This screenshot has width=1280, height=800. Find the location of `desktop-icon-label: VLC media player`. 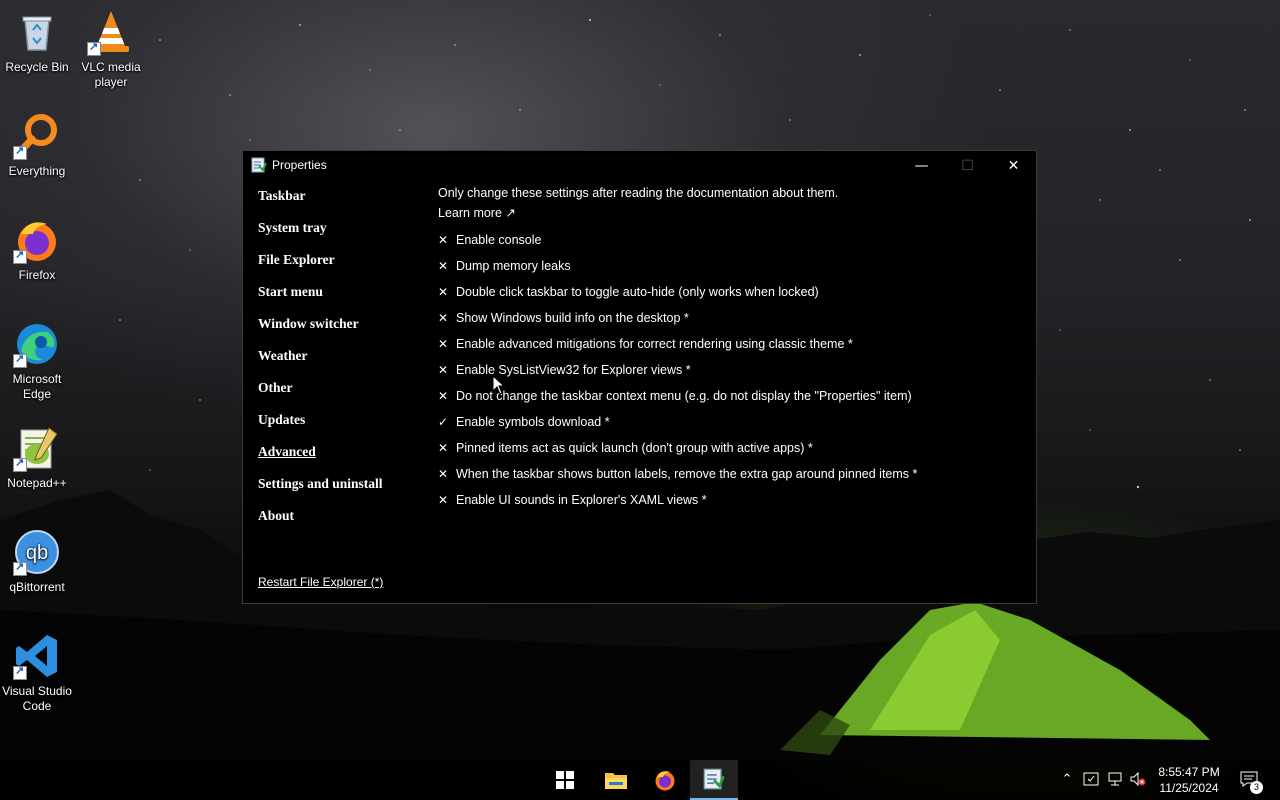

desktop-icon-label: VLC media player is located at coordinates (111, 74).